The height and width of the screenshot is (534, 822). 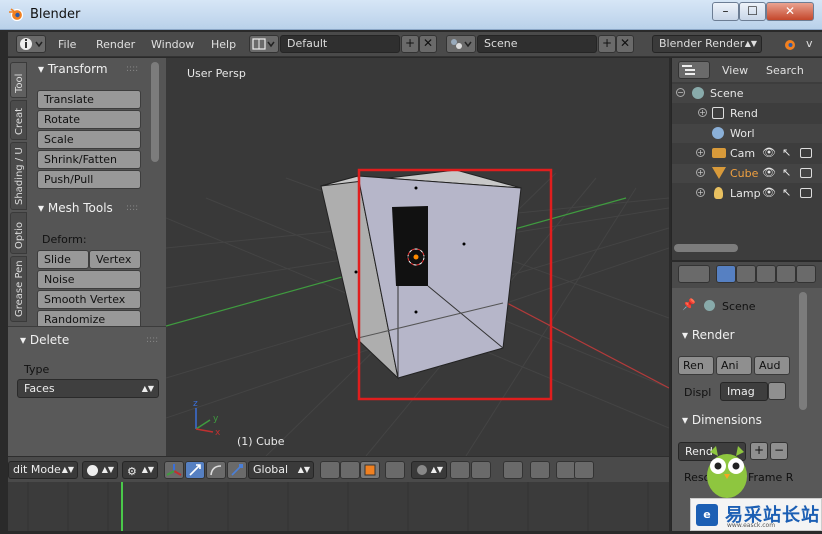 What do you see at coordinates (237, 470) in the screenshot?
I see `scale-manipulator-icon` at bounding box center [237, 470].